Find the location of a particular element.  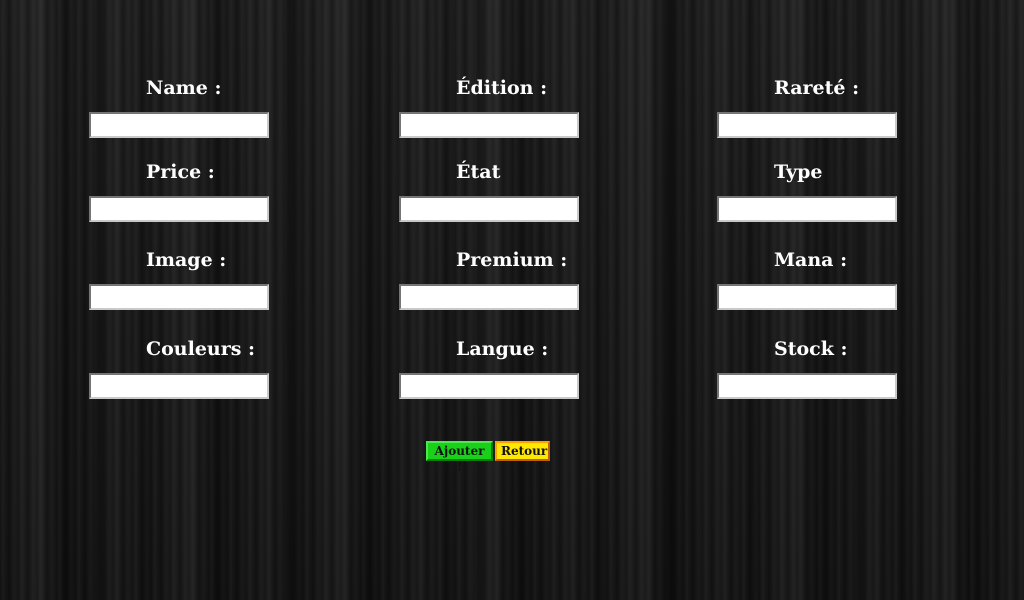

field-rarete: Rareté : is located at coordinates (807, 106).